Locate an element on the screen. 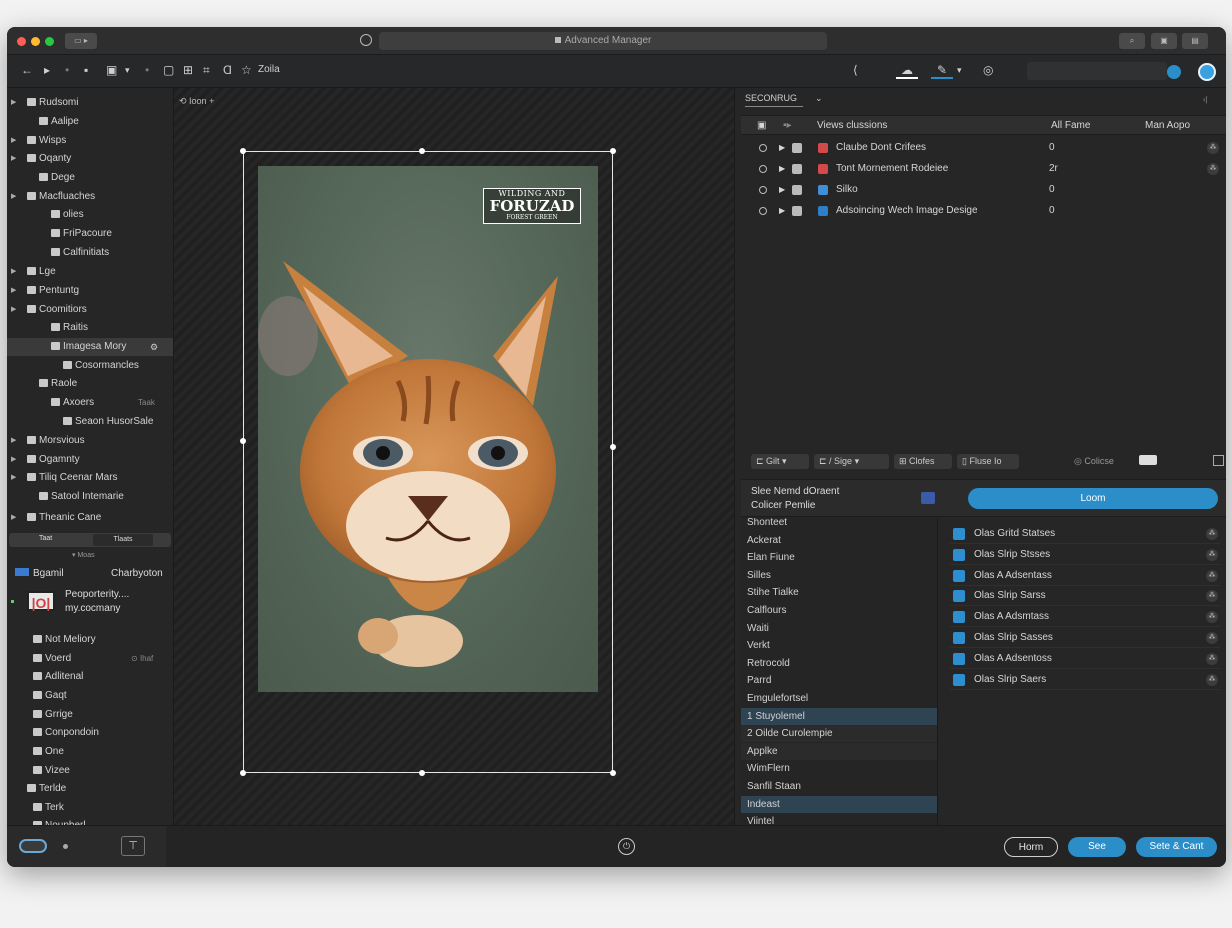 The height and width of the screenshot is (928, 1232). filter-d: ▯ Fluse Io is located at coordinates (988, 461).